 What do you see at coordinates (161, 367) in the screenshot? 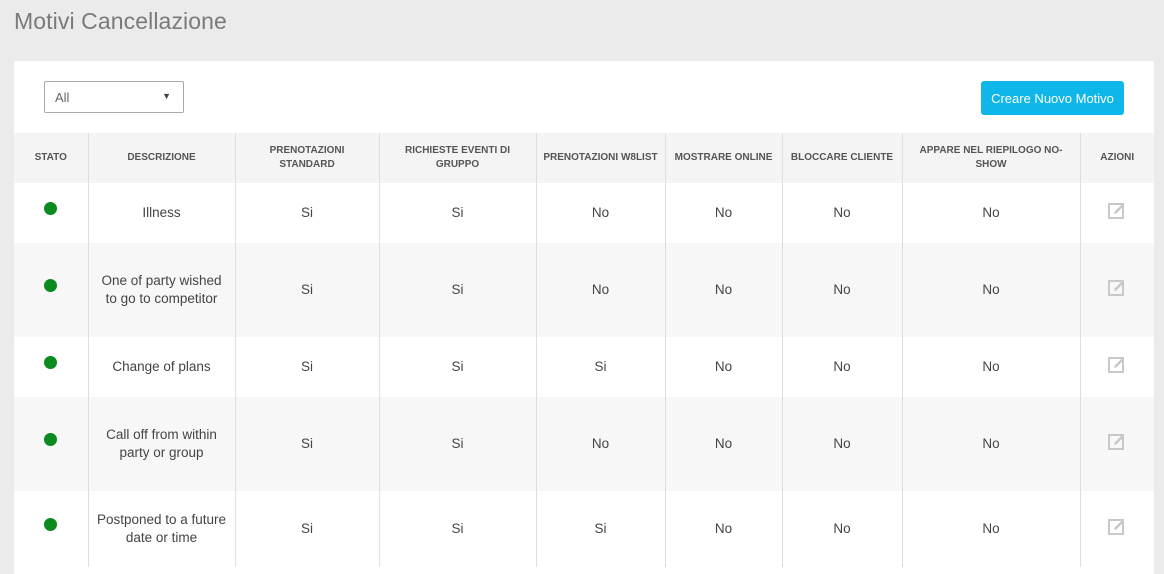
I see `description-cell: Change of plans` at bounding box center [161, 367].